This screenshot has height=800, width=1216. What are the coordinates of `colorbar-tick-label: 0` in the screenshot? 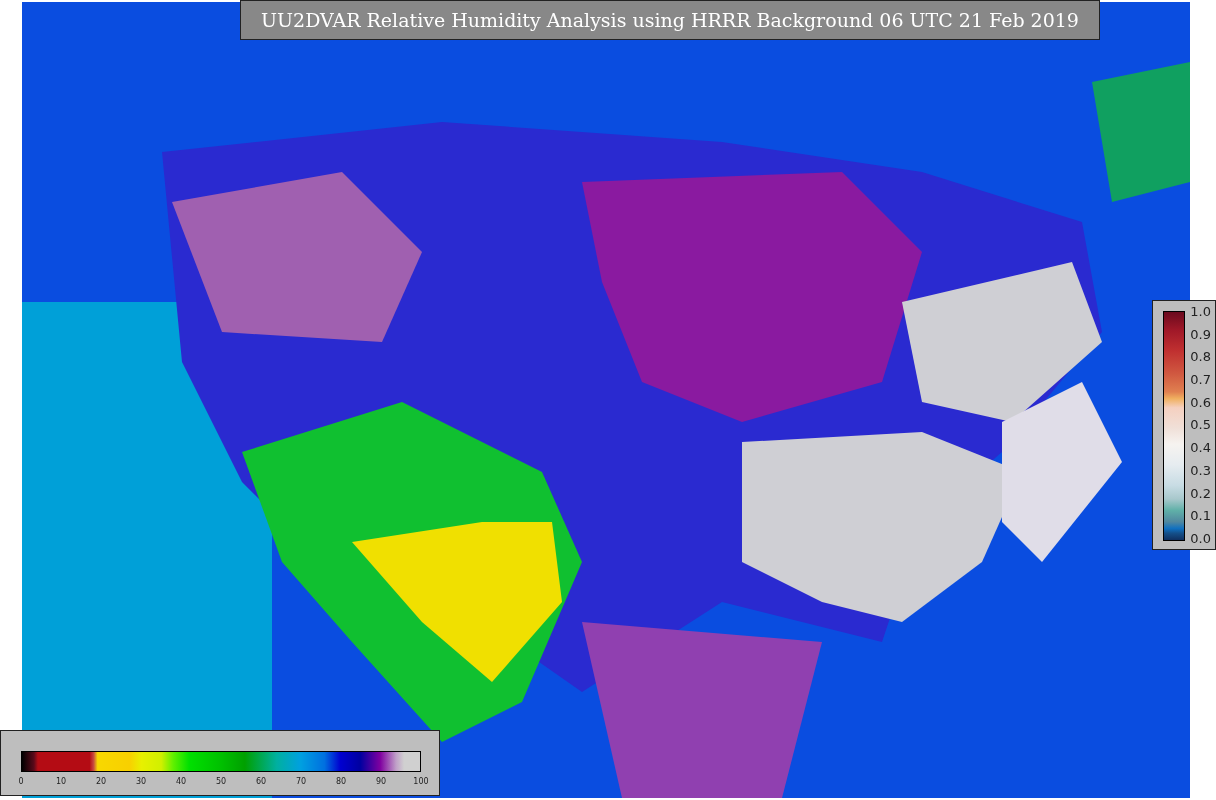 It's located at (21, 781).